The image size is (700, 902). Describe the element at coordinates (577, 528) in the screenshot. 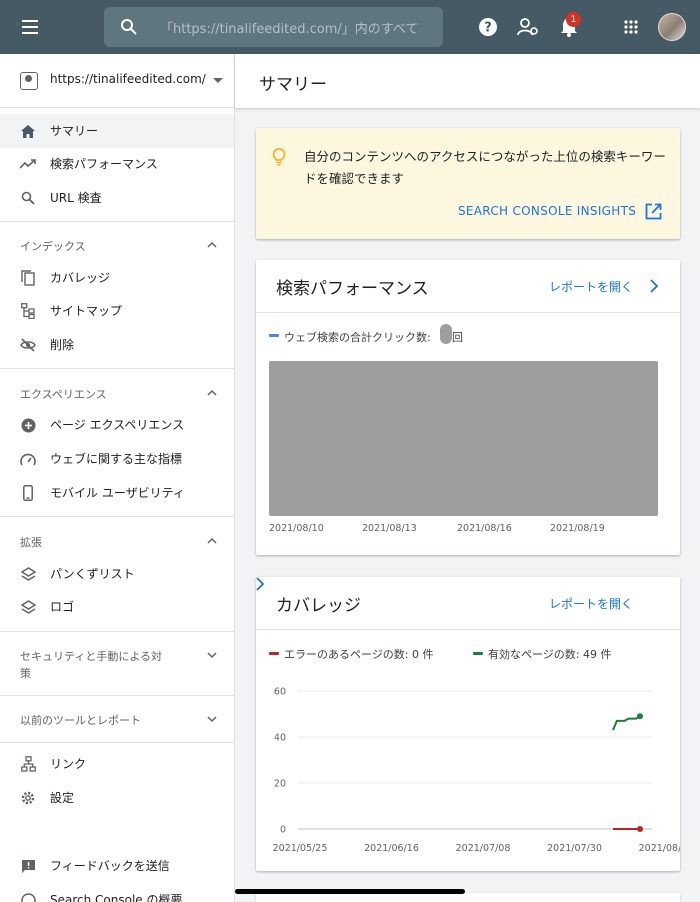

I see `x-tick: 2021/08/19` at that location.